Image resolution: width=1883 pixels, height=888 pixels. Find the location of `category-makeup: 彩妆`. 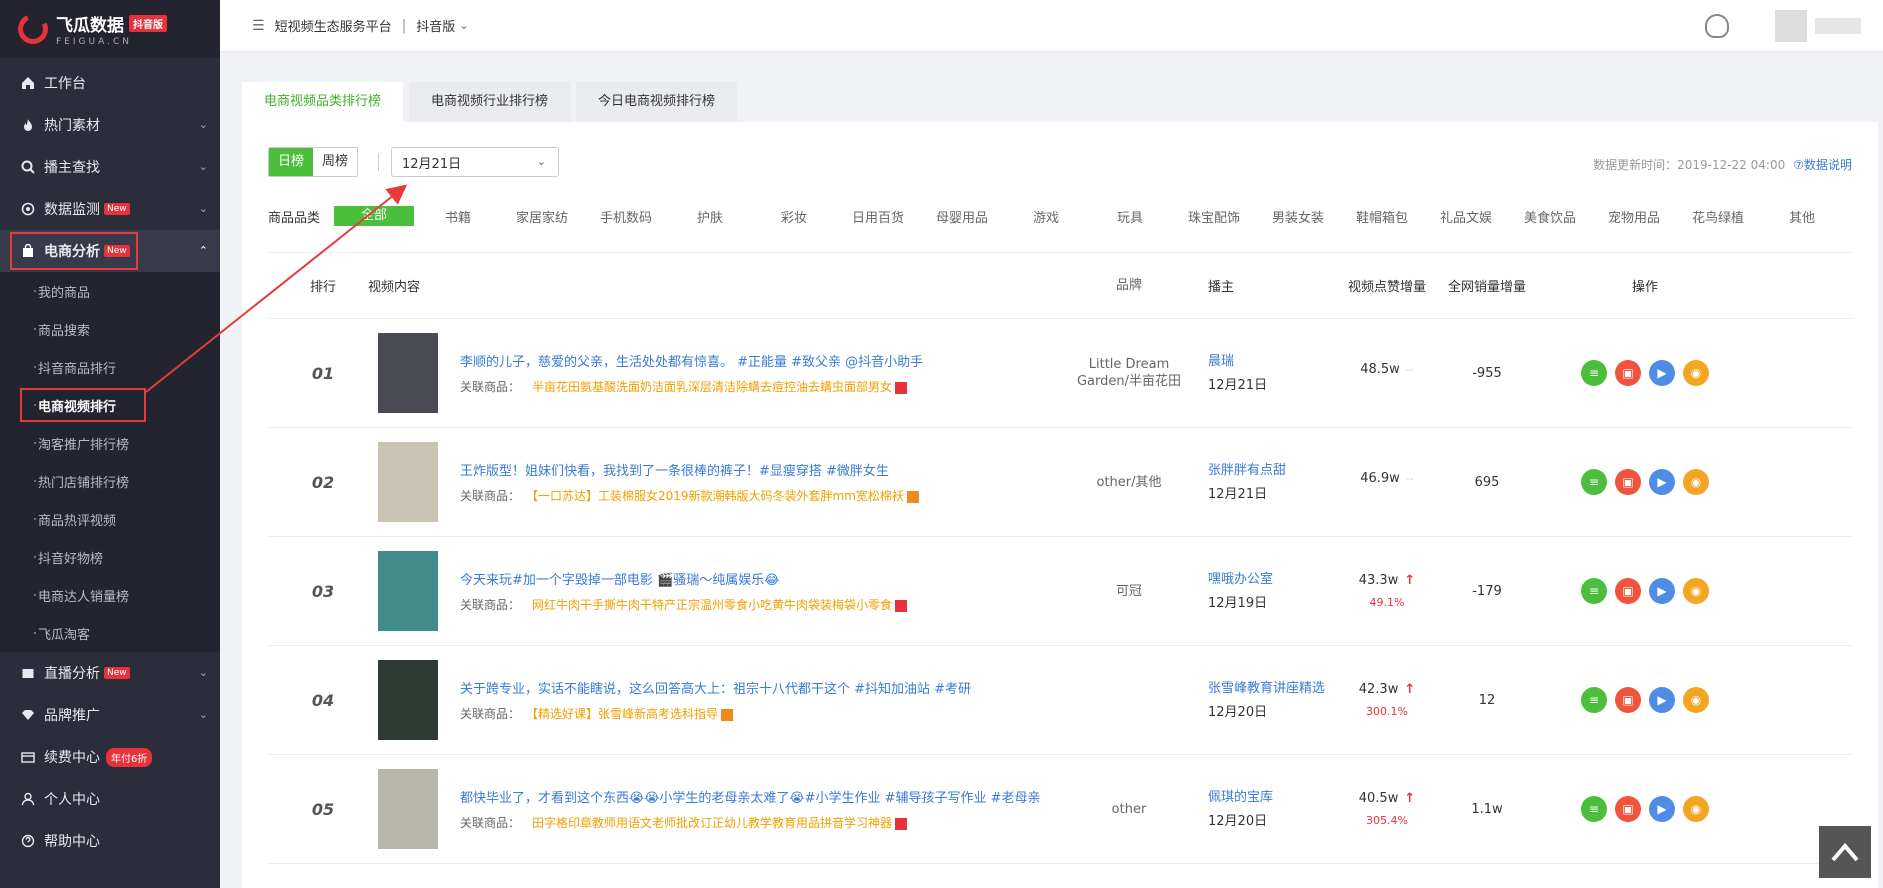

category-makeup: 彩妆 is located at coordinates (794, 216).